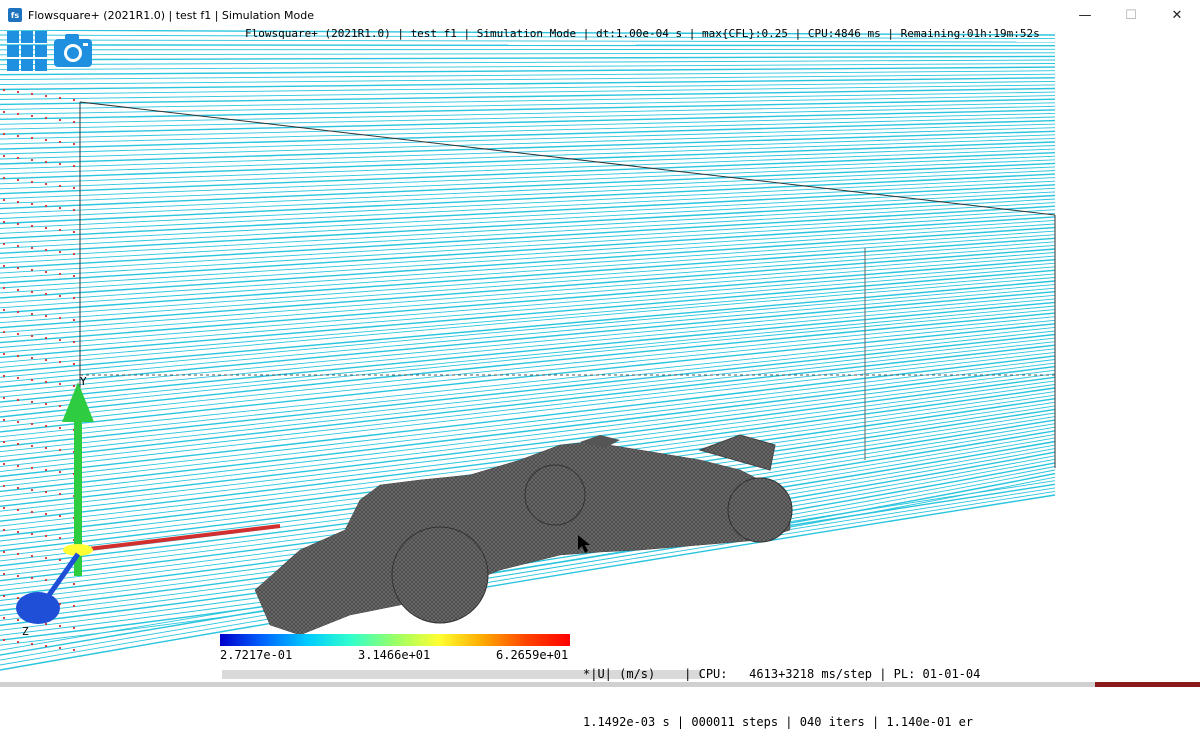  I want to click on rear-wheel, so click(760, 510).